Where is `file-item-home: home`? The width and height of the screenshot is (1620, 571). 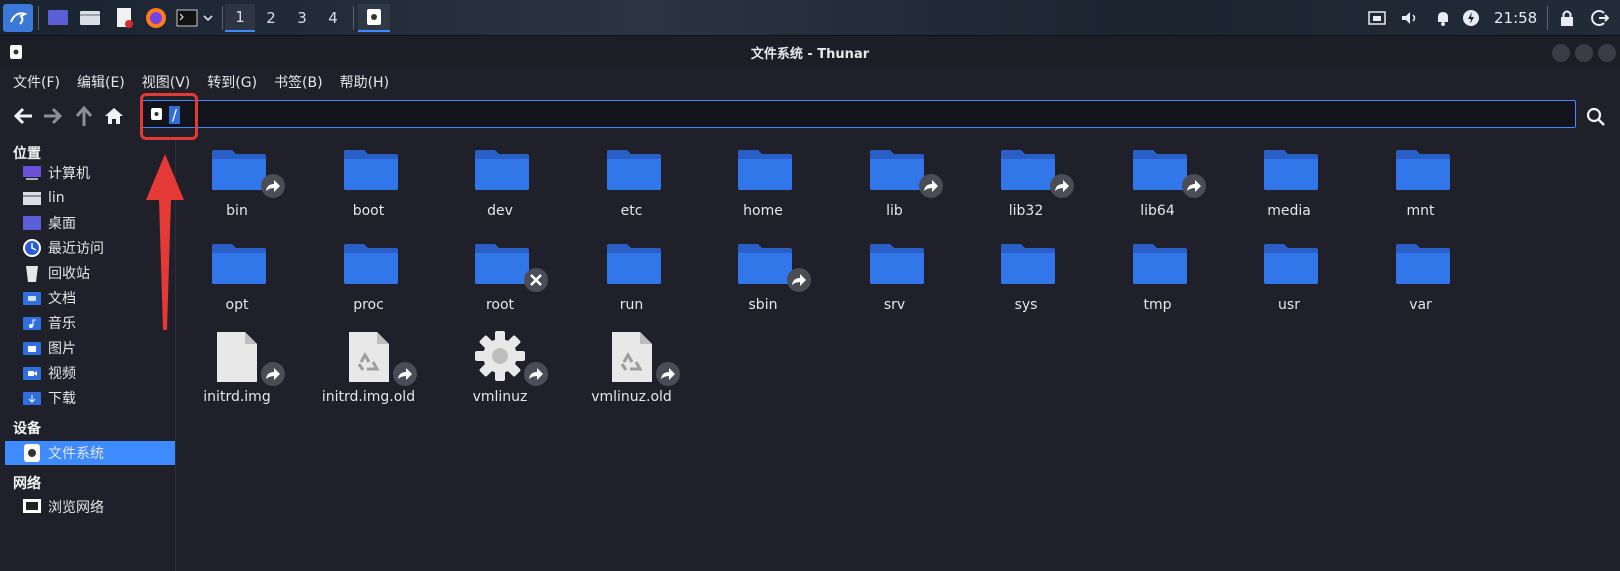 file-item-home: home is located at coordinates (763, 182).